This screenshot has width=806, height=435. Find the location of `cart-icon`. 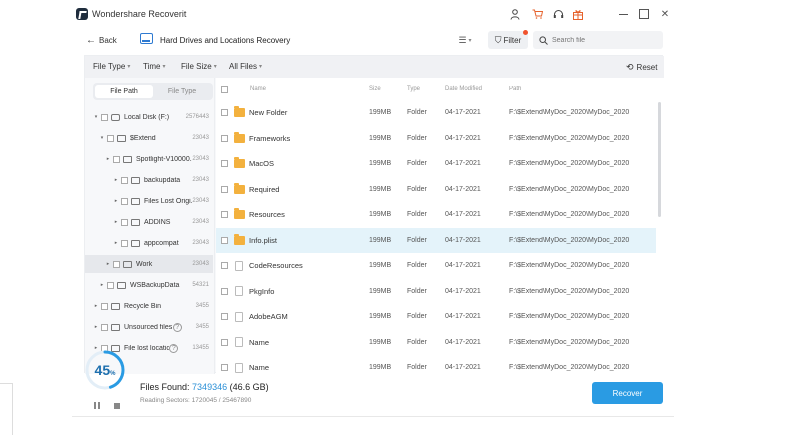

cart-icon is located at coordinates (537, 14).